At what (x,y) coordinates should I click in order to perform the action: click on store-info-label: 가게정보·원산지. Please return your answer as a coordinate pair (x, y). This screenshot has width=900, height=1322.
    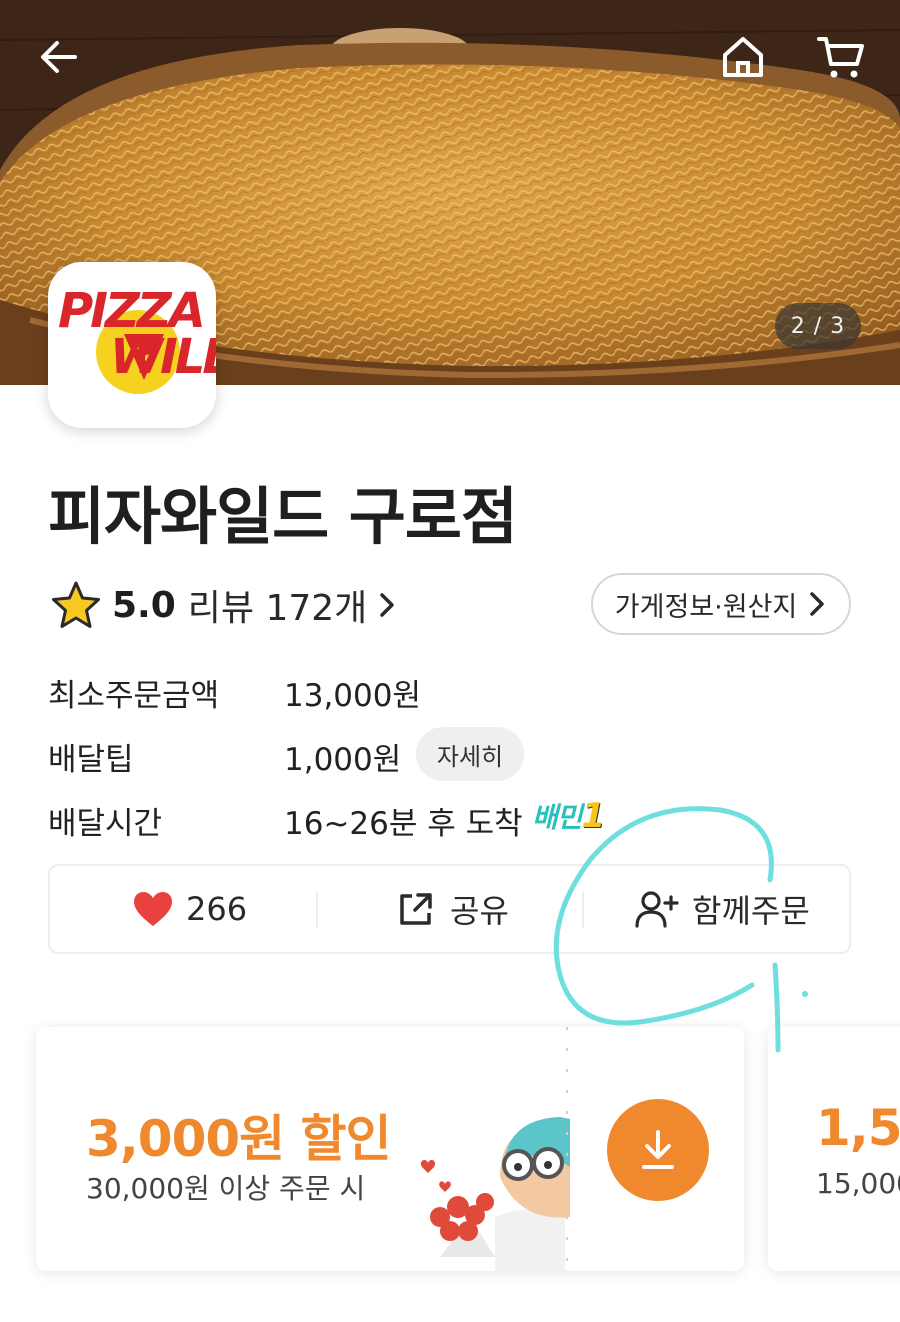
    Looking at the image, I should click on (706, 607).